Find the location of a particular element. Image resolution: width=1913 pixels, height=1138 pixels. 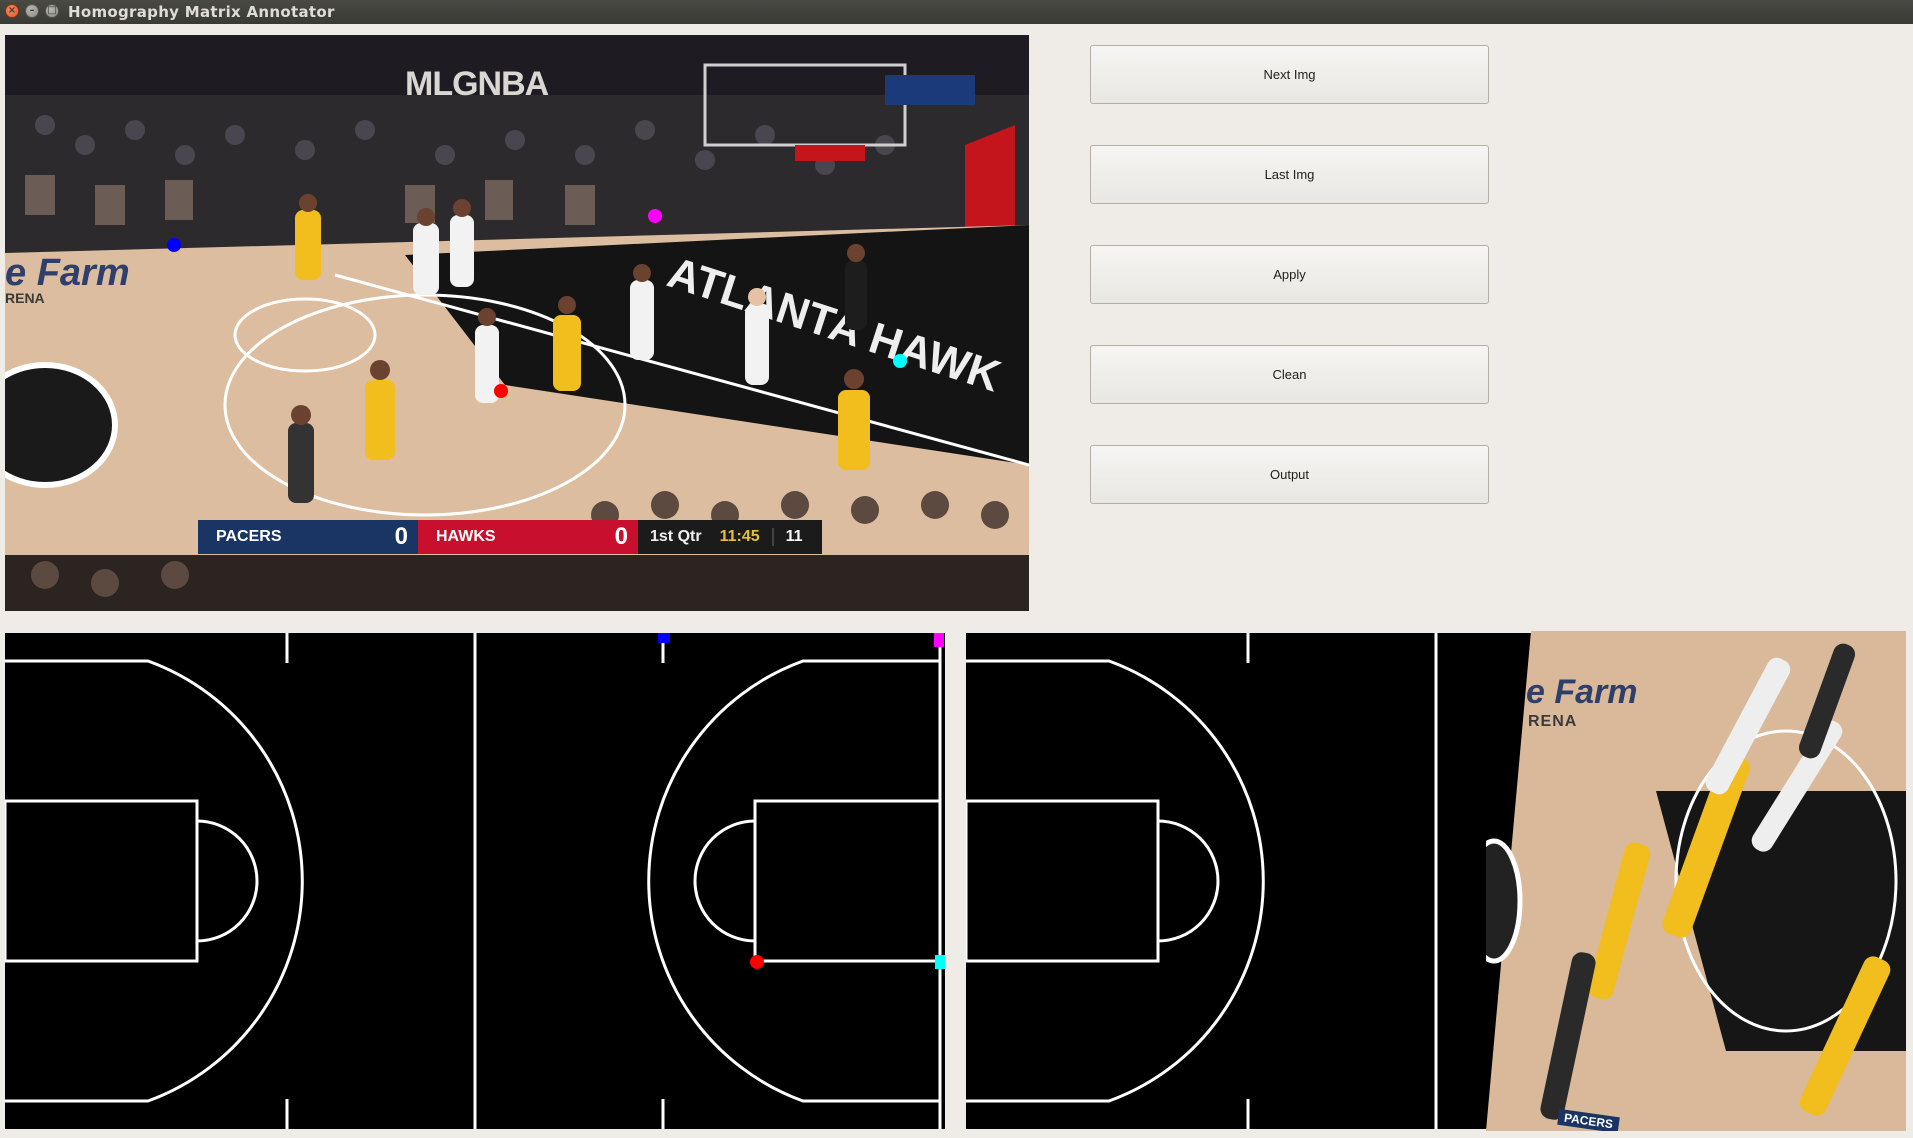

scoreboard-home: PACERS 0 is located at coordinates (308, 537).